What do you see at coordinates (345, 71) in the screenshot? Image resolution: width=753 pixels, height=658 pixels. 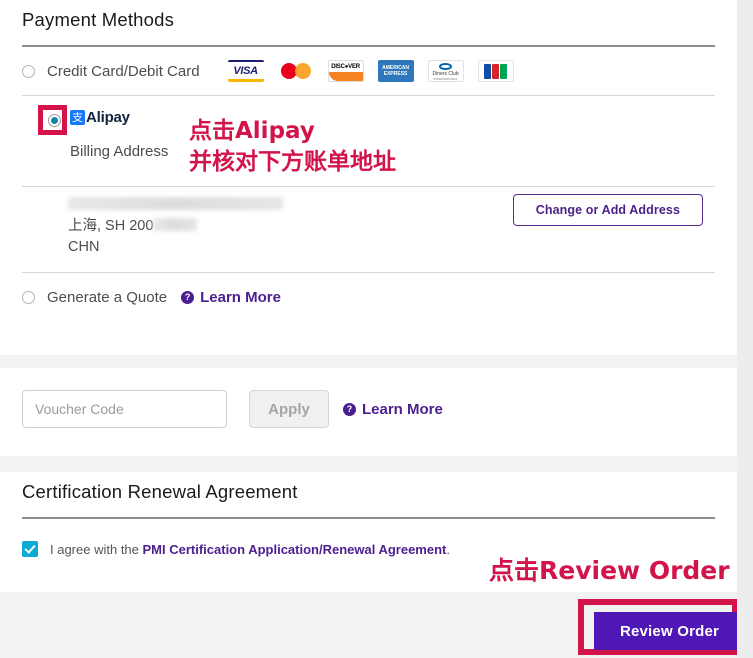 I see `discover-icon: DISC●VER` at bounding box center [345, 71].